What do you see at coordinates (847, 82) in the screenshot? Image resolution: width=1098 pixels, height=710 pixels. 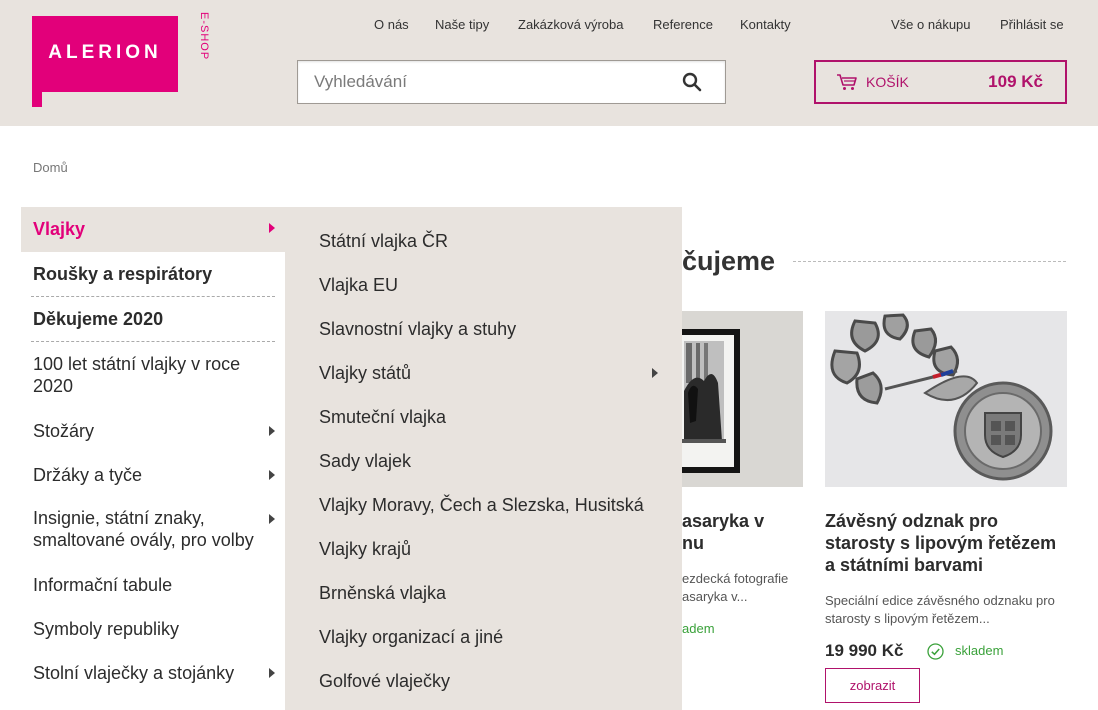 I see `cart-icon` at bounding box center [847, 82].